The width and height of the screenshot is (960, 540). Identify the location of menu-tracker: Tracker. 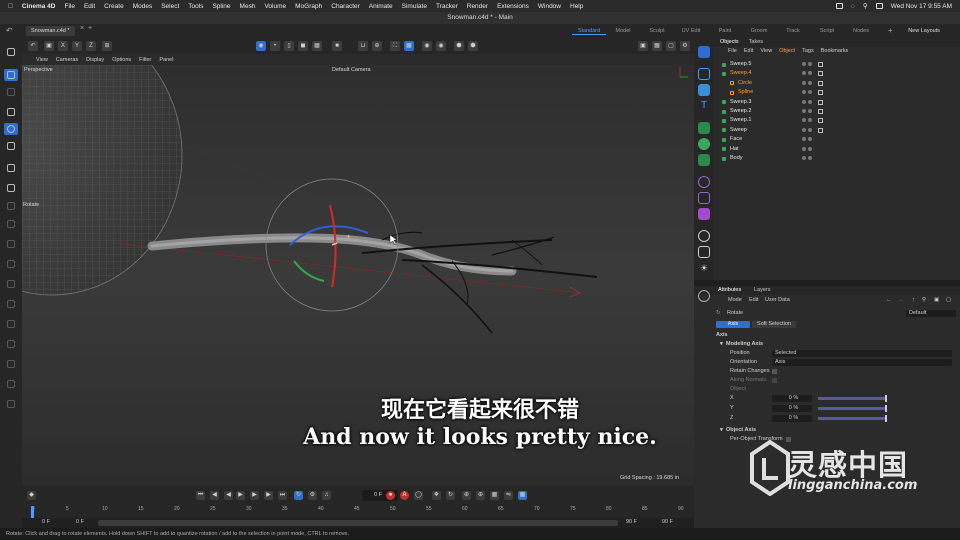
(447, 6).